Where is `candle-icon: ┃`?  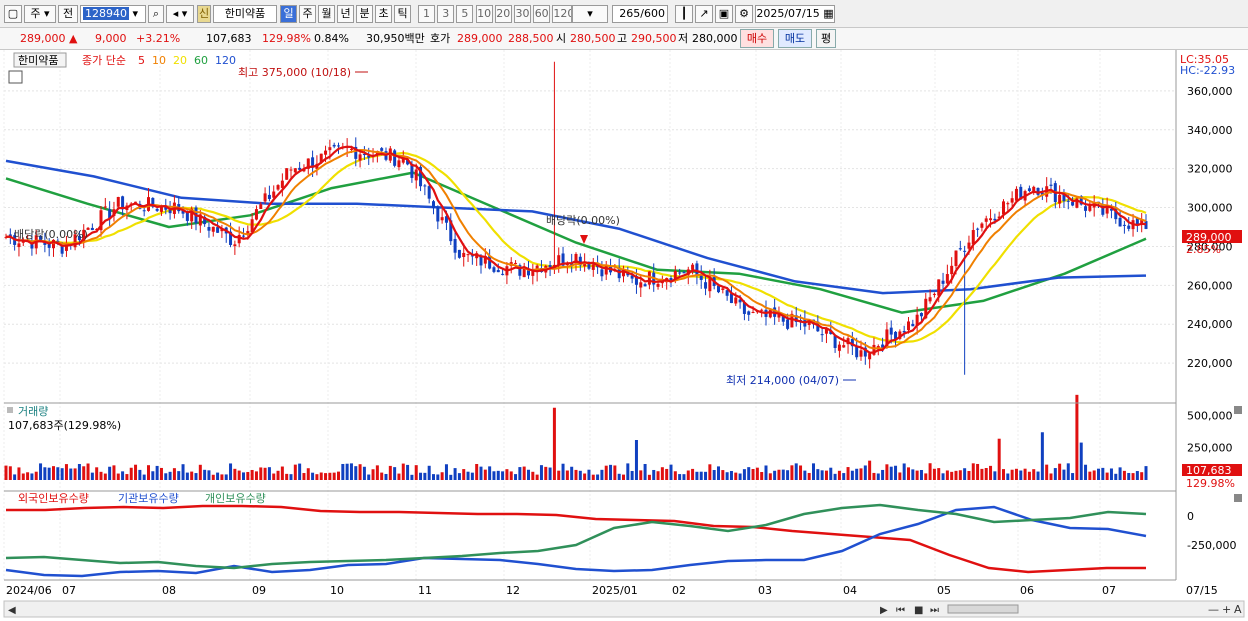 candle-icon: ┃ is located at coordinates (684, 14).